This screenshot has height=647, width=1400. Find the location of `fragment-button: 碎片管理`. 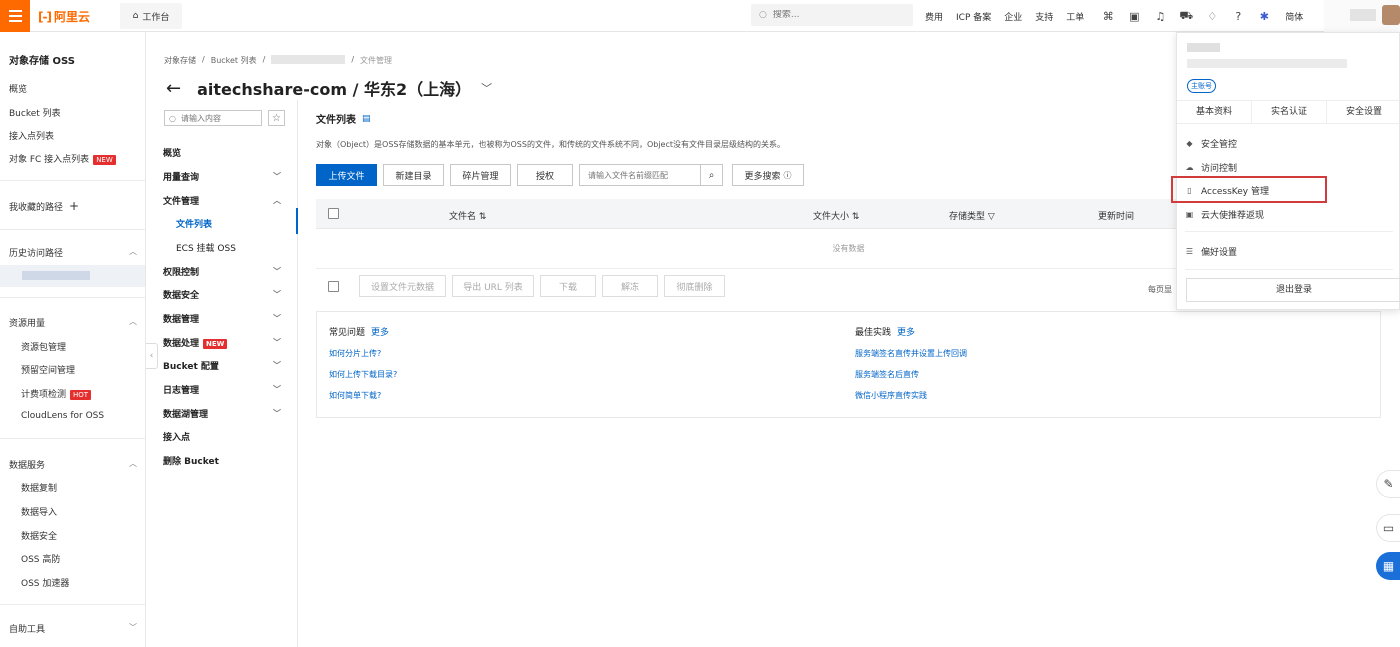

fragment-button: 碎片管理 is located at coordinates (480, 175).